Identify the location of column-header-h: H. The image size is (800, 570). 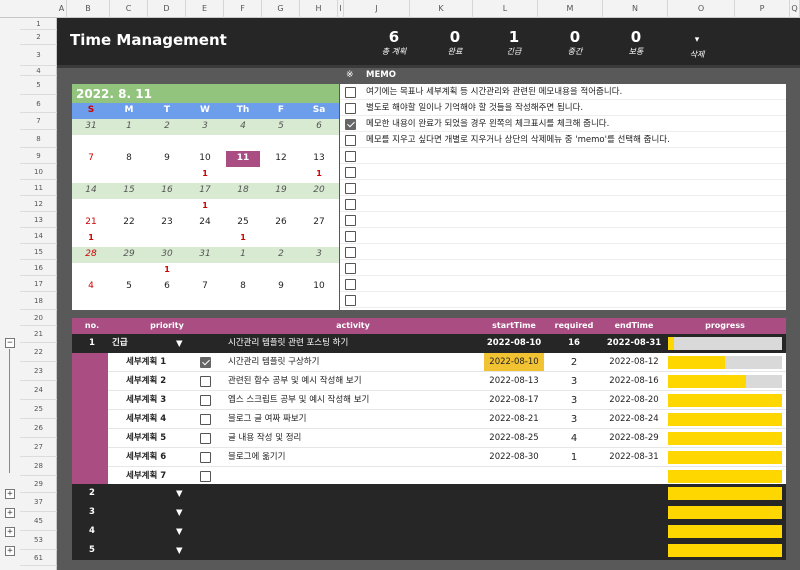
(319, 9).